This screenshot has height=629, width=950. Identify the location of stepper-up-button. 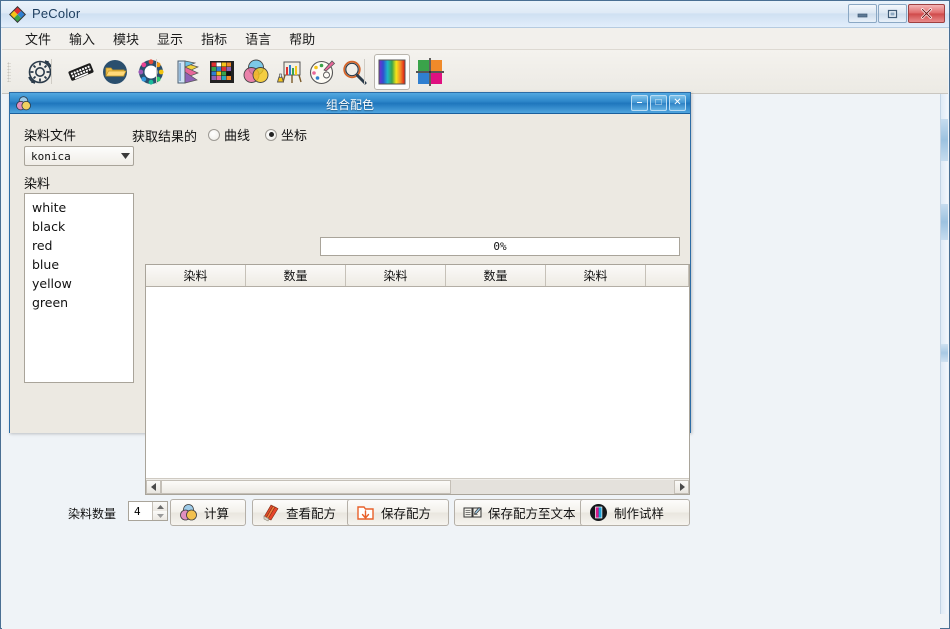
(160, 506).